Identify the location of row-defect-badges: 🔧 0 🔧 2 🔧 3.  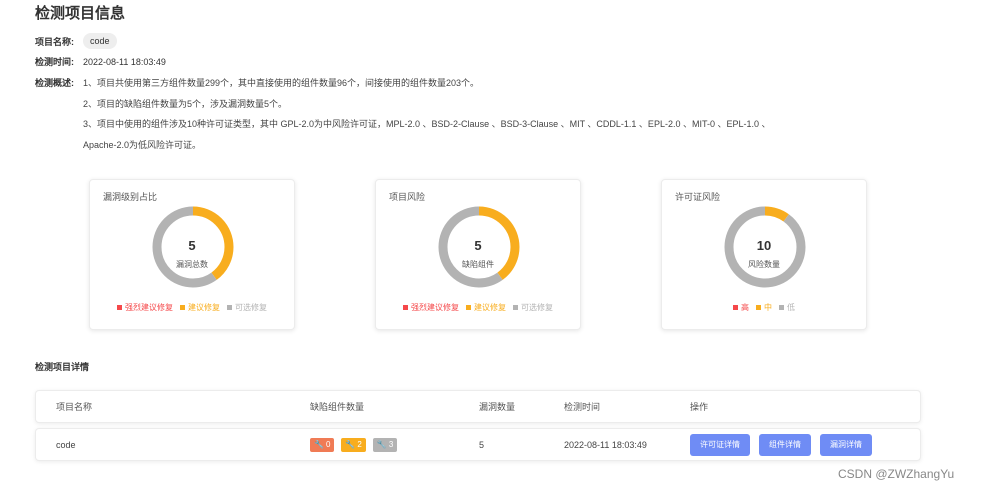
(357, 444).